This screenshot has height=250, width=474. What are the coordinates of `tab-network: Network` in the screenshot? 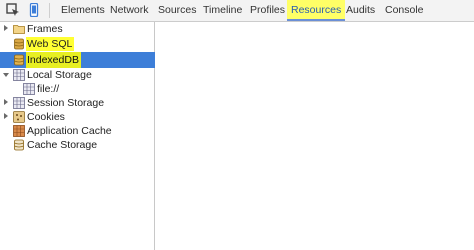 It's located at (129, 10).